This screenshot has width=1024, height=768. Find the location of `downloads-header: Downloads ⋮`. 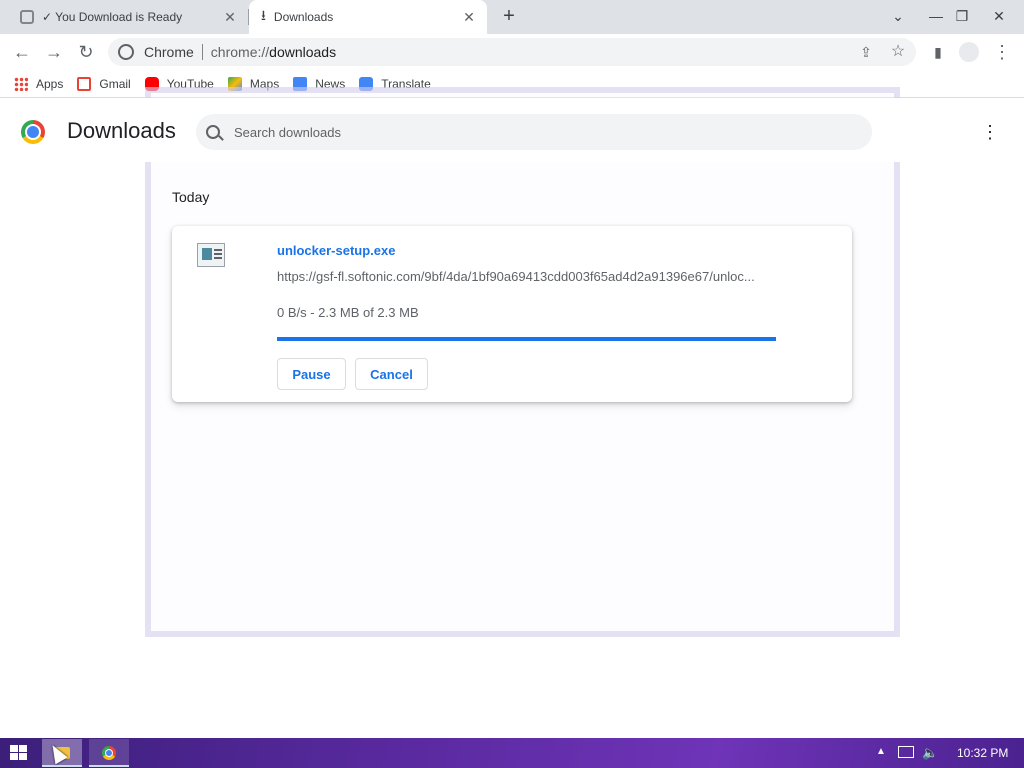

downloads-header: Downloads ⋮ is located at coordinates (512, 130).